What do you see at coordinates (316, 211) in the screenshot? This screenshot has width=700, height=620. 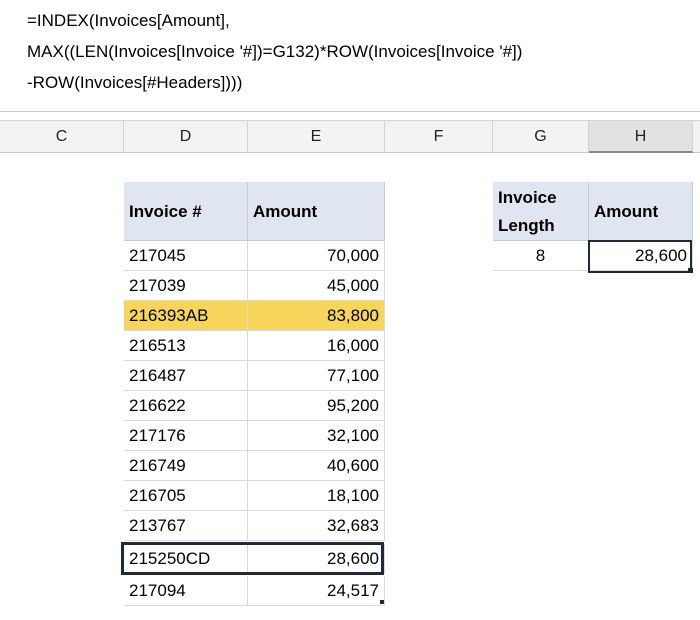 I see `amount-header: Amount` at bounding box center [316, 211].